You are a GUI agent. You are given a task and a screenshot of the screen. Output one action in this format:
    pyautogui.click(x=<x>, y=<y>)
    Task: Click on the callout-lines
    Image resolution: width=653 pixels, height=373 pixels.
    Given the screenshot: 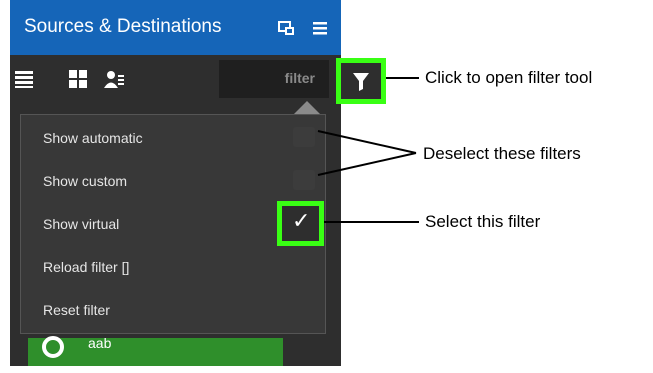 What is the action you would take?
    pyautogui.click(x=368, y=150)
    